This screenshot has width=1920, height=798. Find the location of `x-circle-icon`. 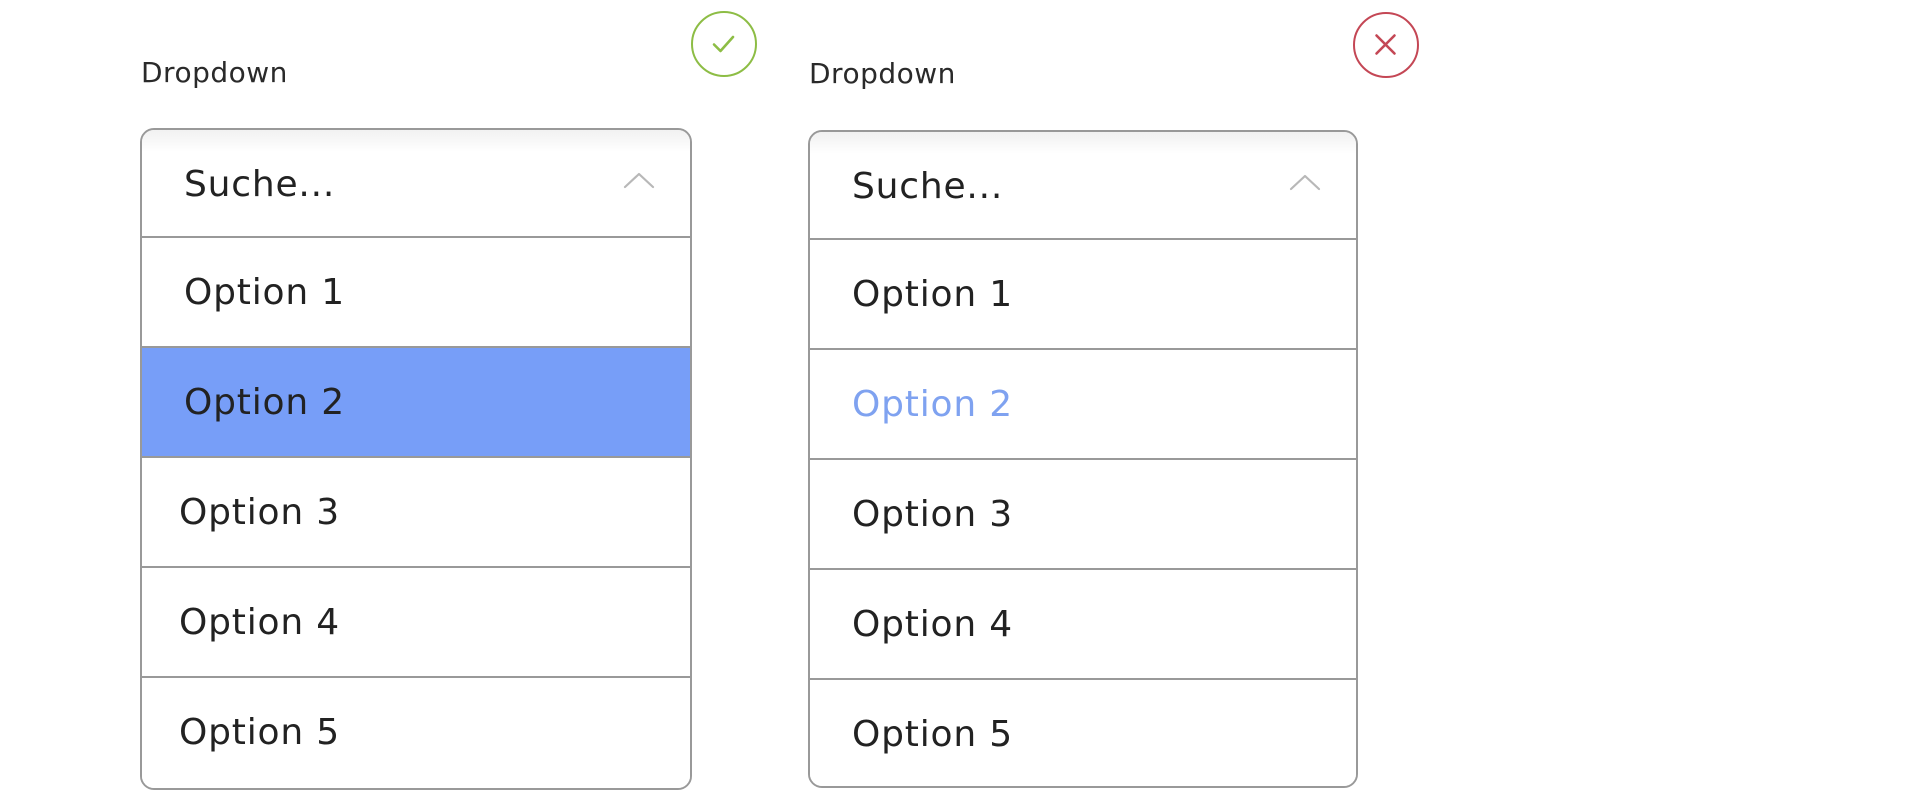

x-circle-icon is located at coordinates (1386, 45).